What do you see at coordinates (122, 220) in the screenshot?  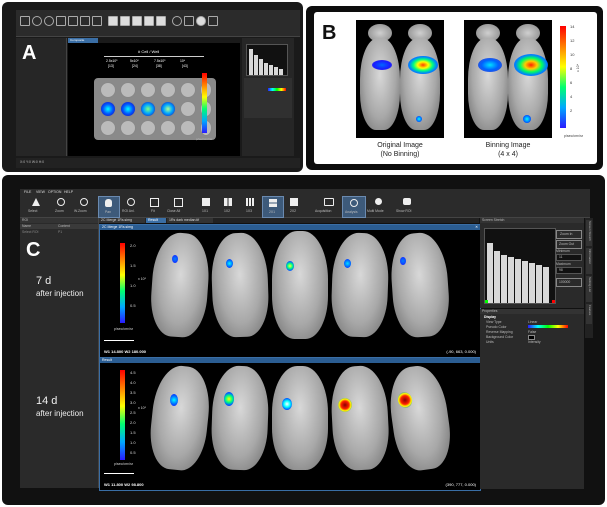 I see `tab-merge: 2C Merge 1Rs.simg` at bounding box center [122, 220].